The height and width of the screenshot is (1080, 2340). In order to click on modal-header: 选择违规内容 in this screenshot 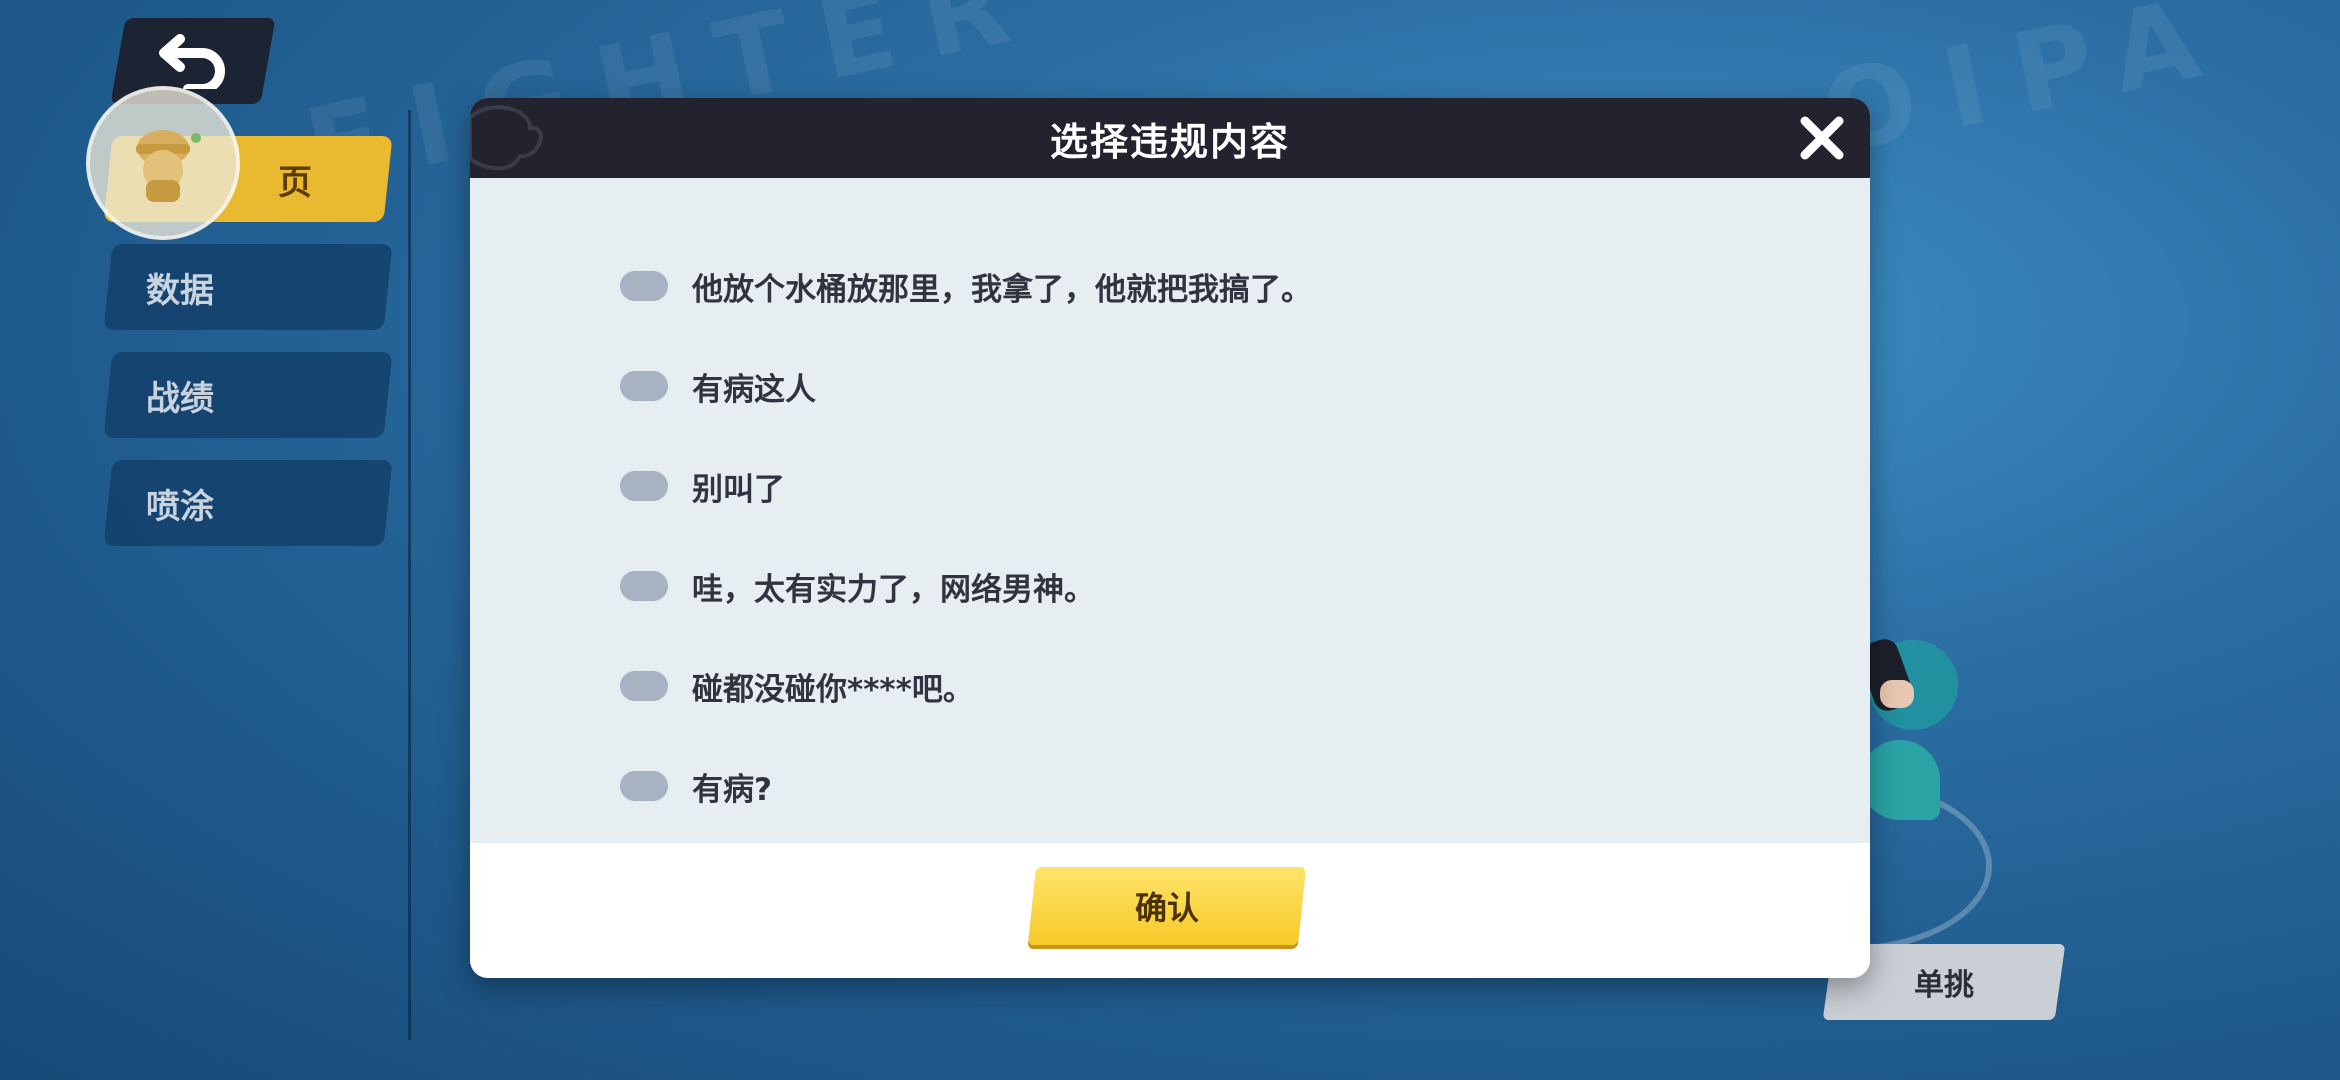, I will do `click(1170, 138)`.